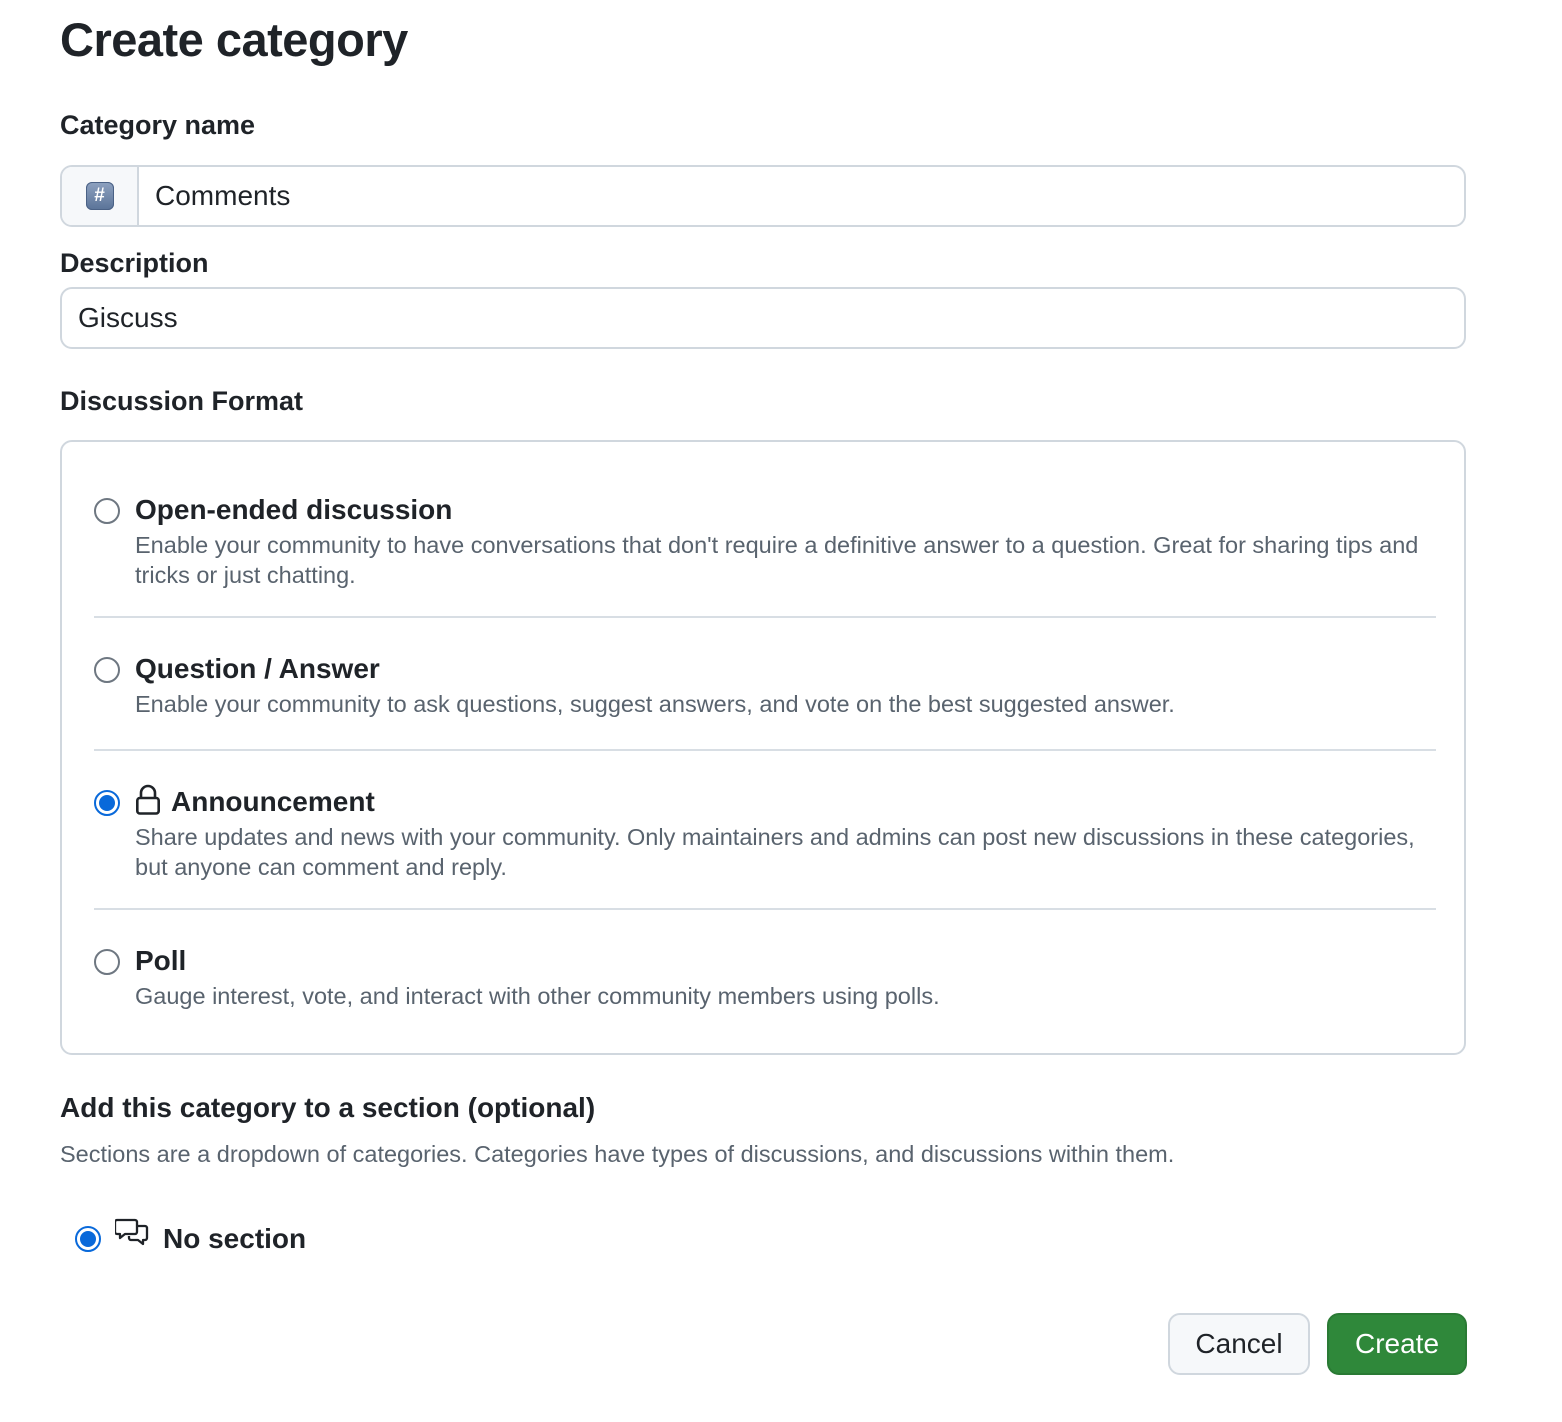 Image resolution: width=1562 pixels, height=1422 pixels. I want to click on radio-question-answer, so click(107, 670).